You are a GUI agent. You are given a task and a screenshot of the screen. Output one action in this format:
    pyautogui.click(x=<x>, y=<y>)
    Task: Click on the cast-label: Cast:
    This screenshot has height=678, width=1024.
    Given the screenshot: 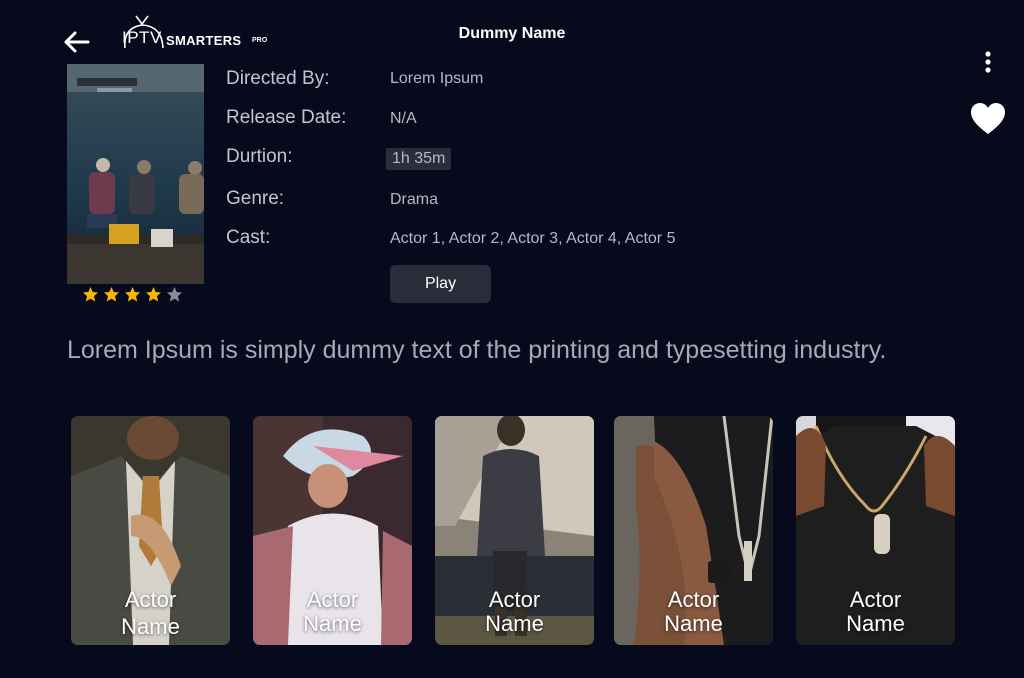 What is the action you would take?
    pyautogui.click(x=248, y=237)
    